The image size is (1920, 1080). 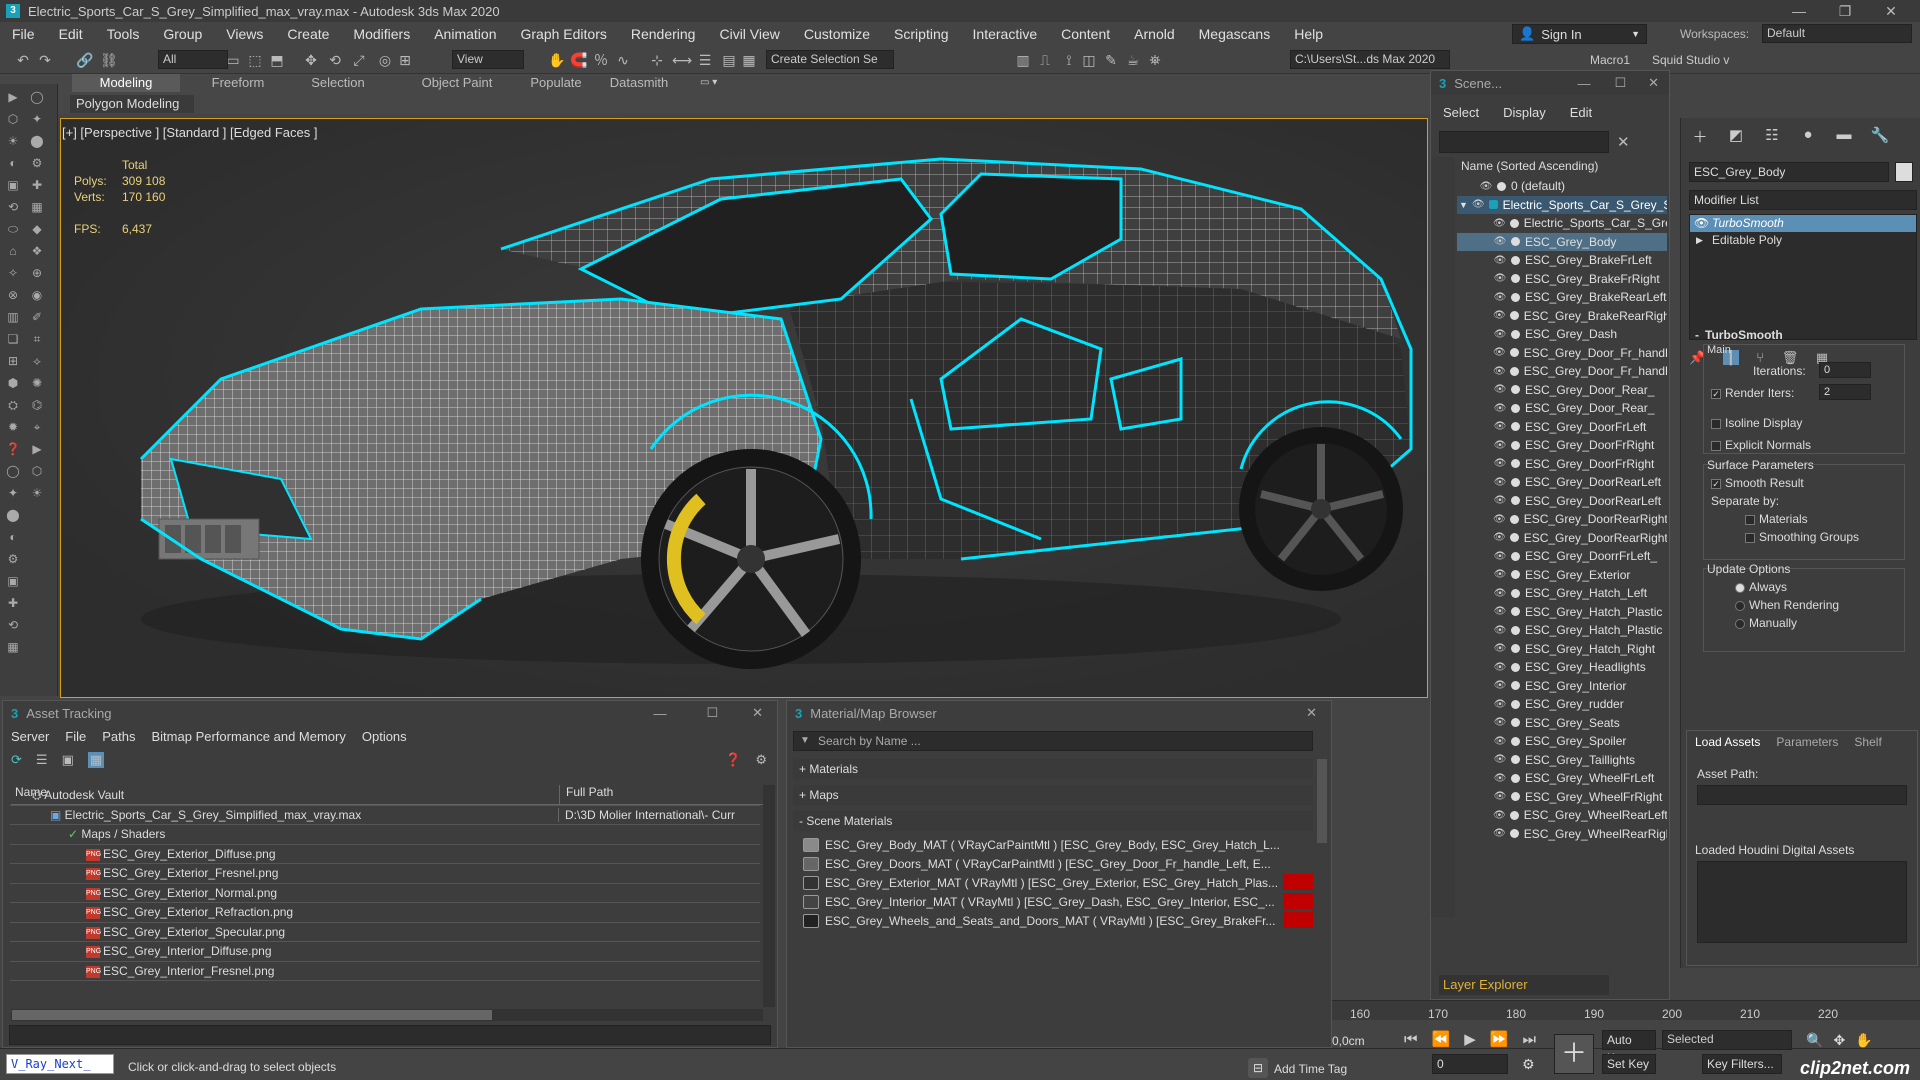 What do you see at coordinates (1524, 985) in the screenshot?
I see `layer-explorer-dropdown: Layer Explorer` at bounding box center [1524, 985].